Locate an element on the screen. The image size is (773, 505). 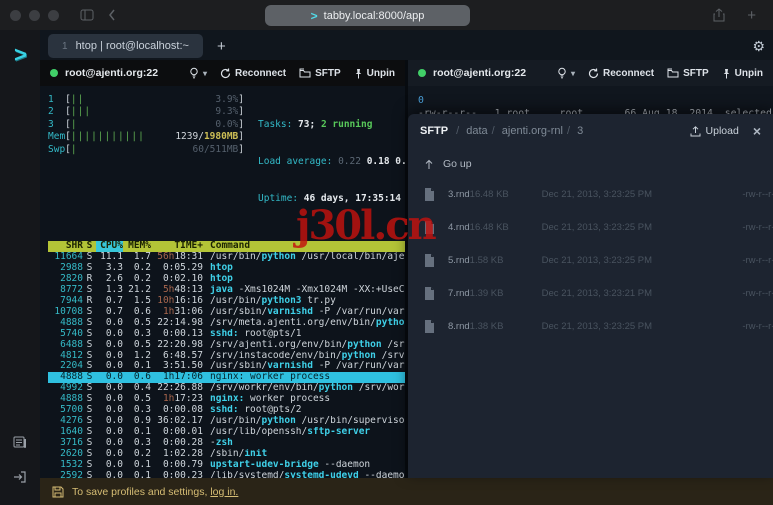
minimize-window-icon is located at coordinates (34, 15).